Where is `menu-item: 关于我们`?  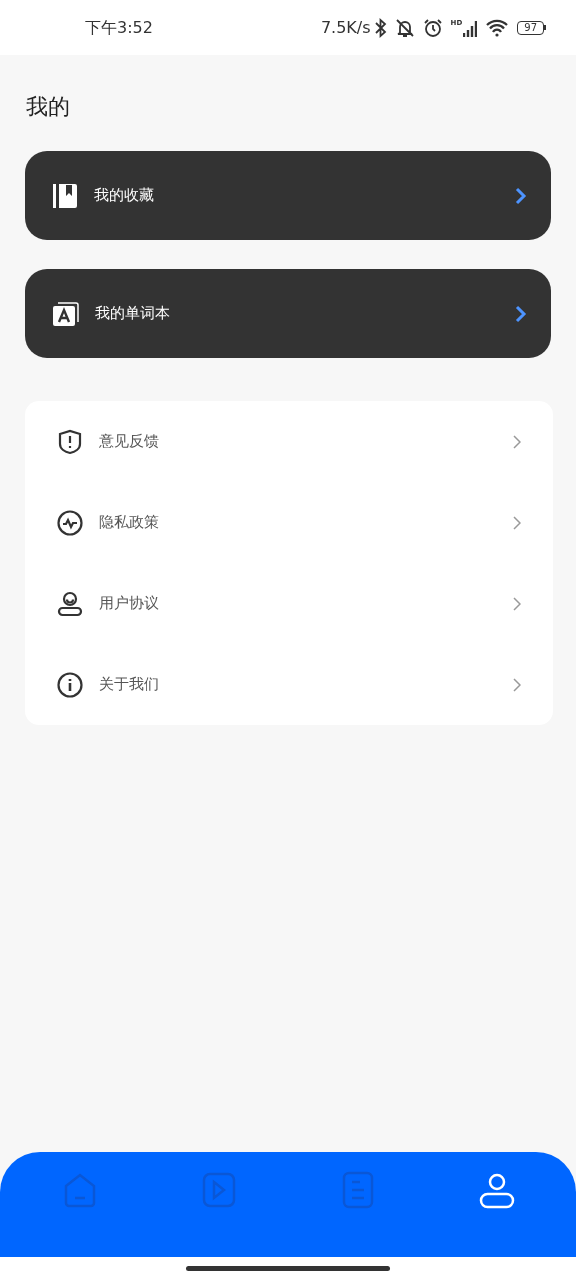 menu-item: 关于我们 is located at coordinates (289, 684).